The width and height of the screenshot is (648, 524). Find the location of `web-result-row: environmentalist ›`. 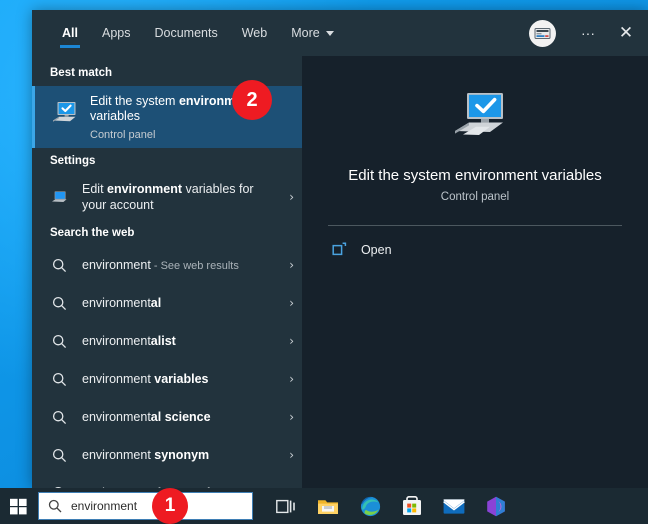

web-result-row: environmentalist › is located at coordinates (167, 341).